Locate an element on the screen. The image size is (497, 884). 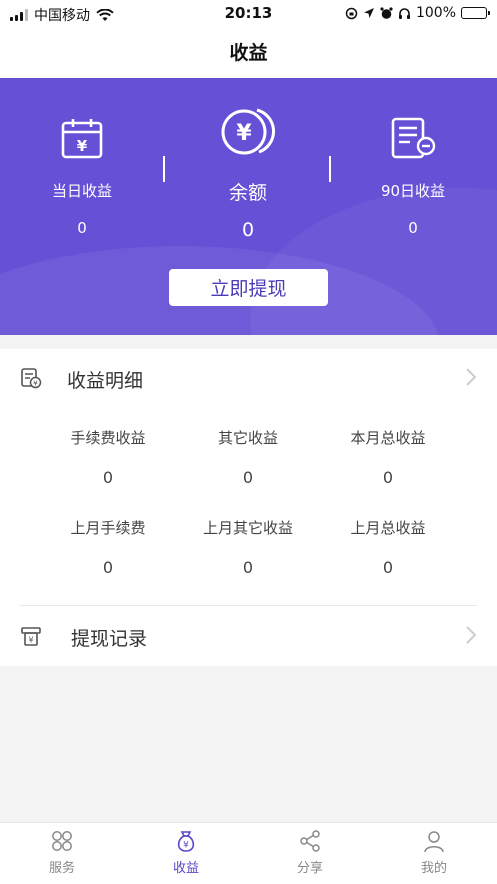
balance-value: 0 is located at coordinates (248, 230).